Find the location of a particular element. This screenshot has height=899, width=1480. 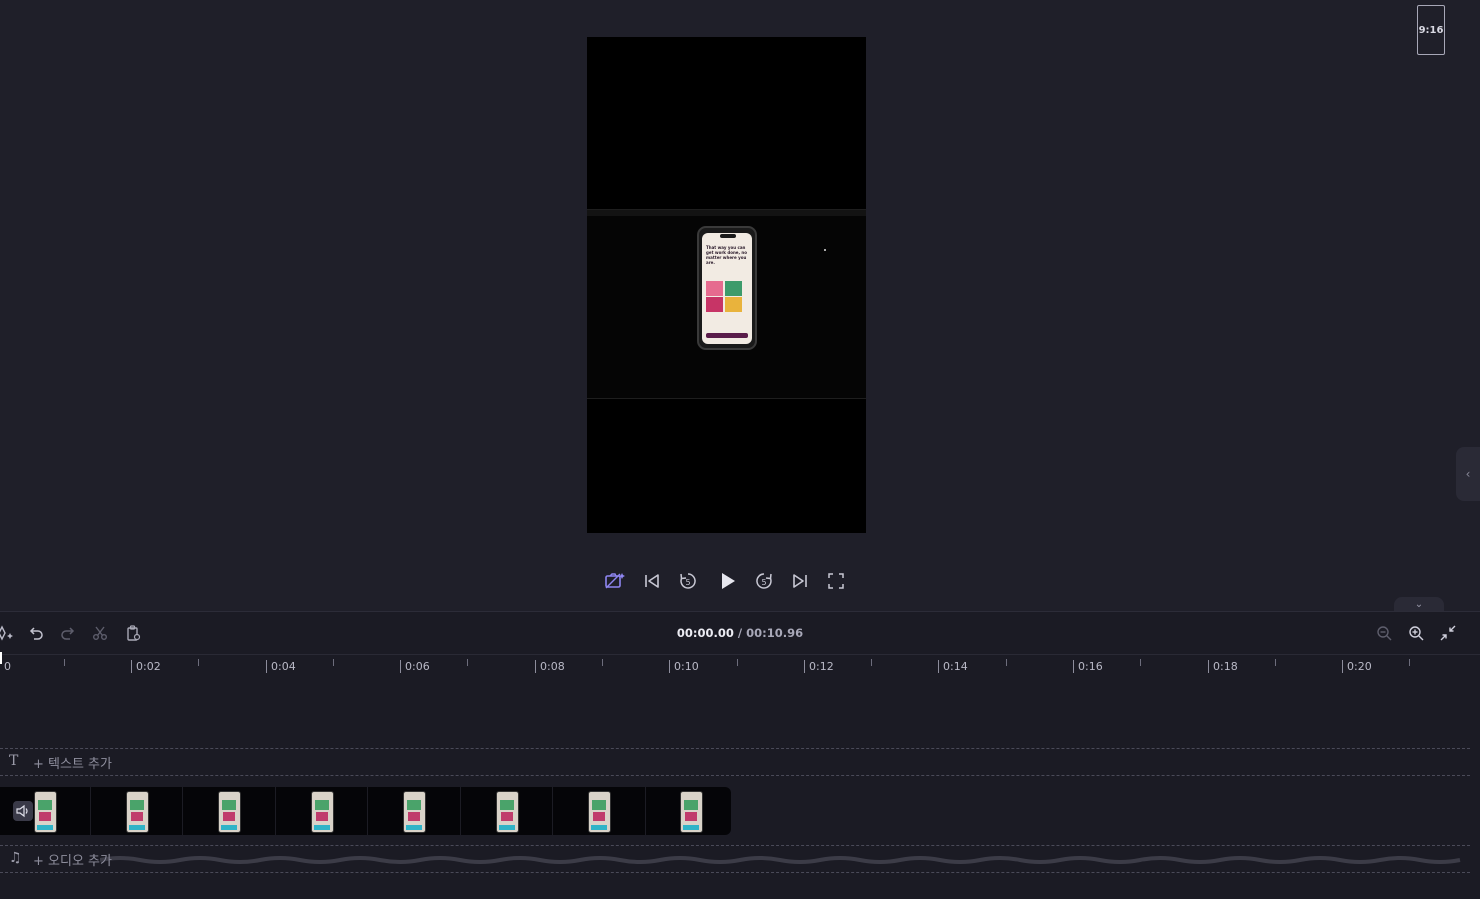

play-button is located at coordinates (727, 581).